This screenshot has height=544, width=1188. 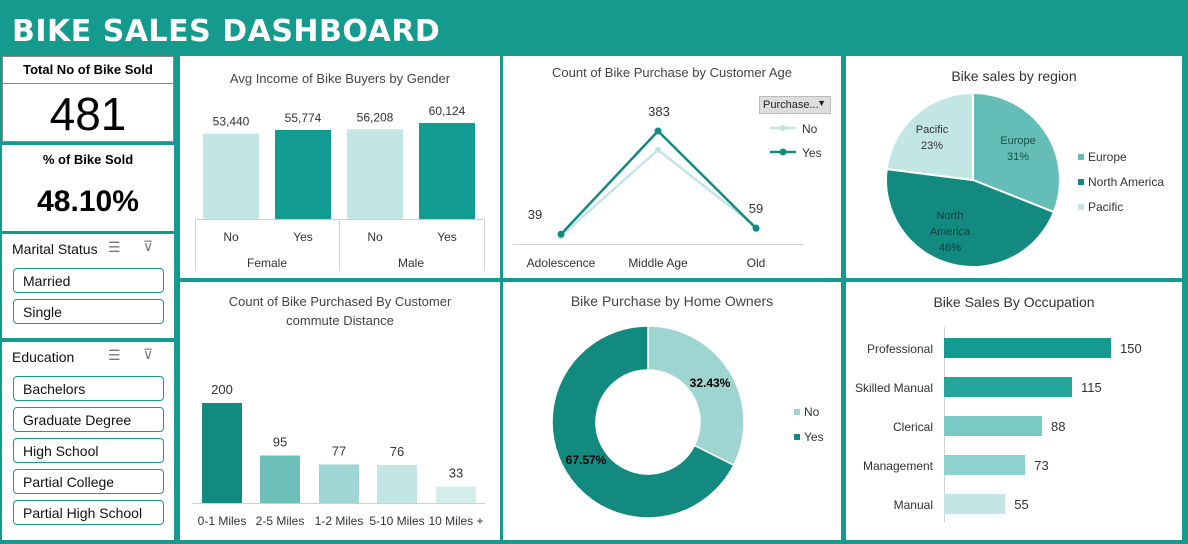 I want to click on category-label: 2-5 Miles, so click(x=280, y=521).